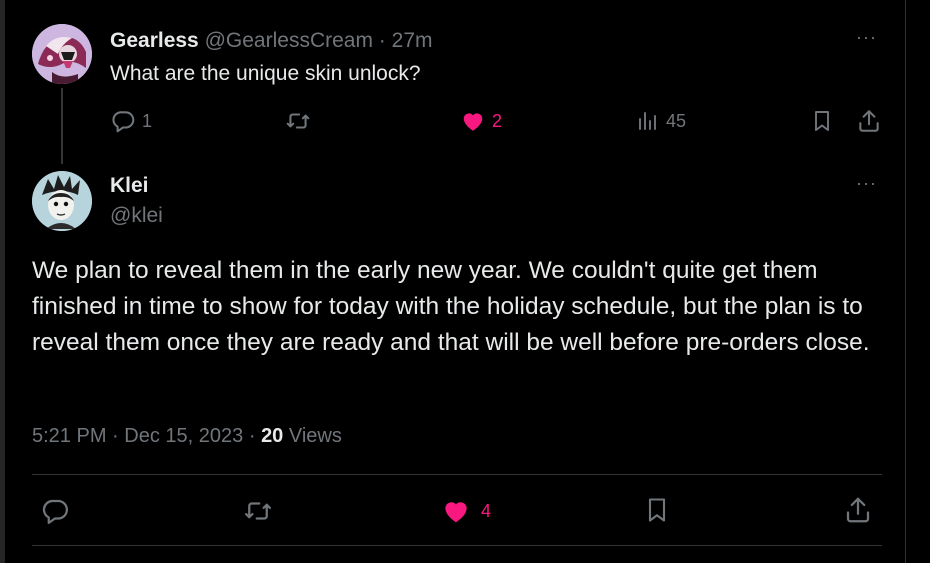 This screenshot has width=930, height=563. Describe the element at coordinates (183, 436) in the screenshot. I see `post-date: Dec 15, 2023` at that location.